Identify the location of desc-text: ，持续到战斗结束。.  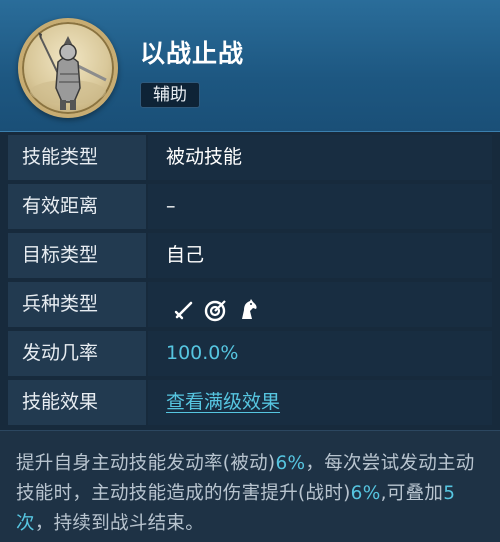
(119, 523).